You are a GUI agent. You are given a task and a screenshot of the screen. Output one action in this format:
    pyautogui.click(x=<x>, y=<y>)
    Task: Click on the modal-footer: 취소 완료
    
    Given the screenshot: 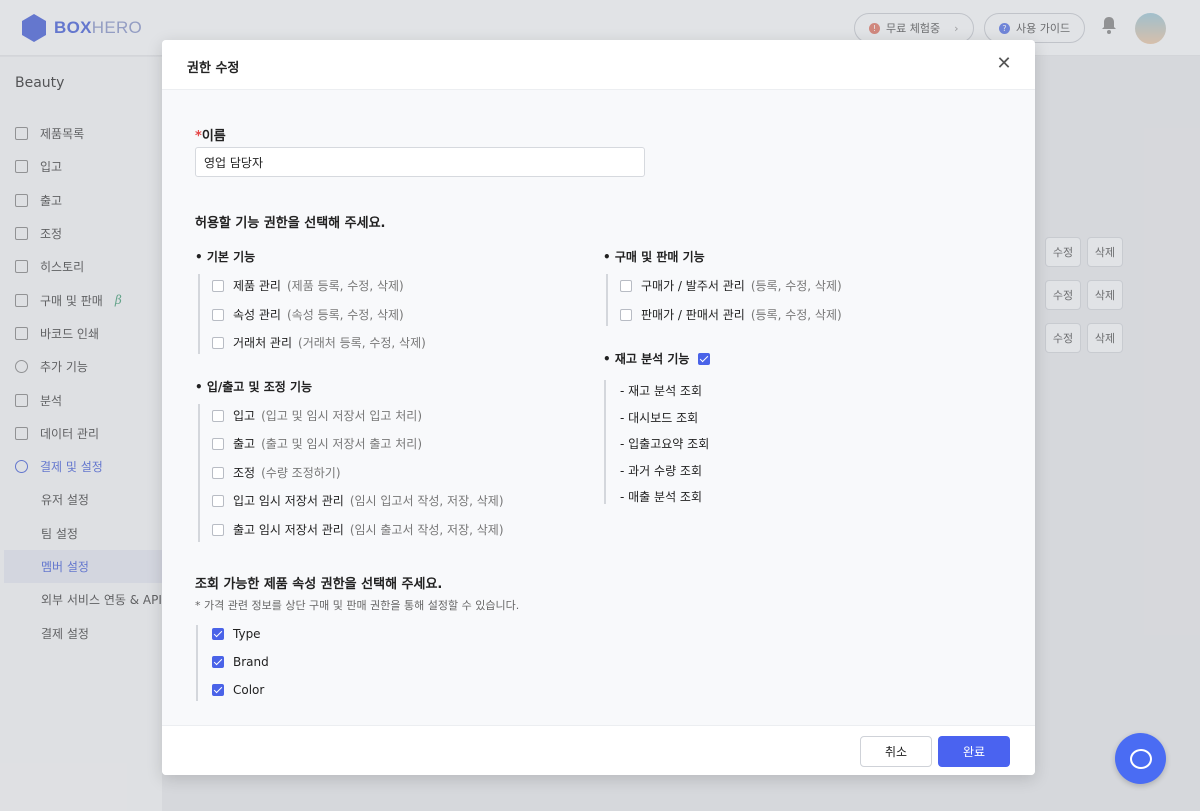 What is the action you would take?
    pyautogui.click(x=598, y=750)
    